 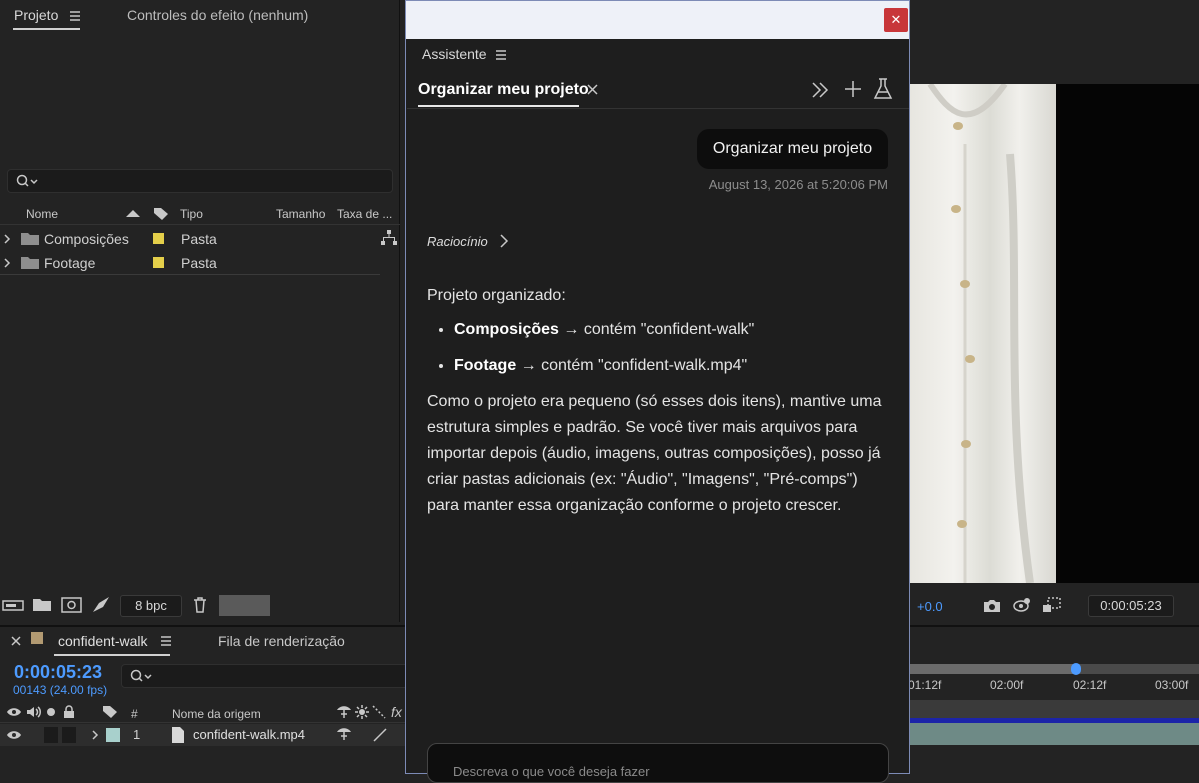 What do you see at coordinates (244, 605) in the screenshot?
I see `color-swatch` at bounding box center [244, 605].